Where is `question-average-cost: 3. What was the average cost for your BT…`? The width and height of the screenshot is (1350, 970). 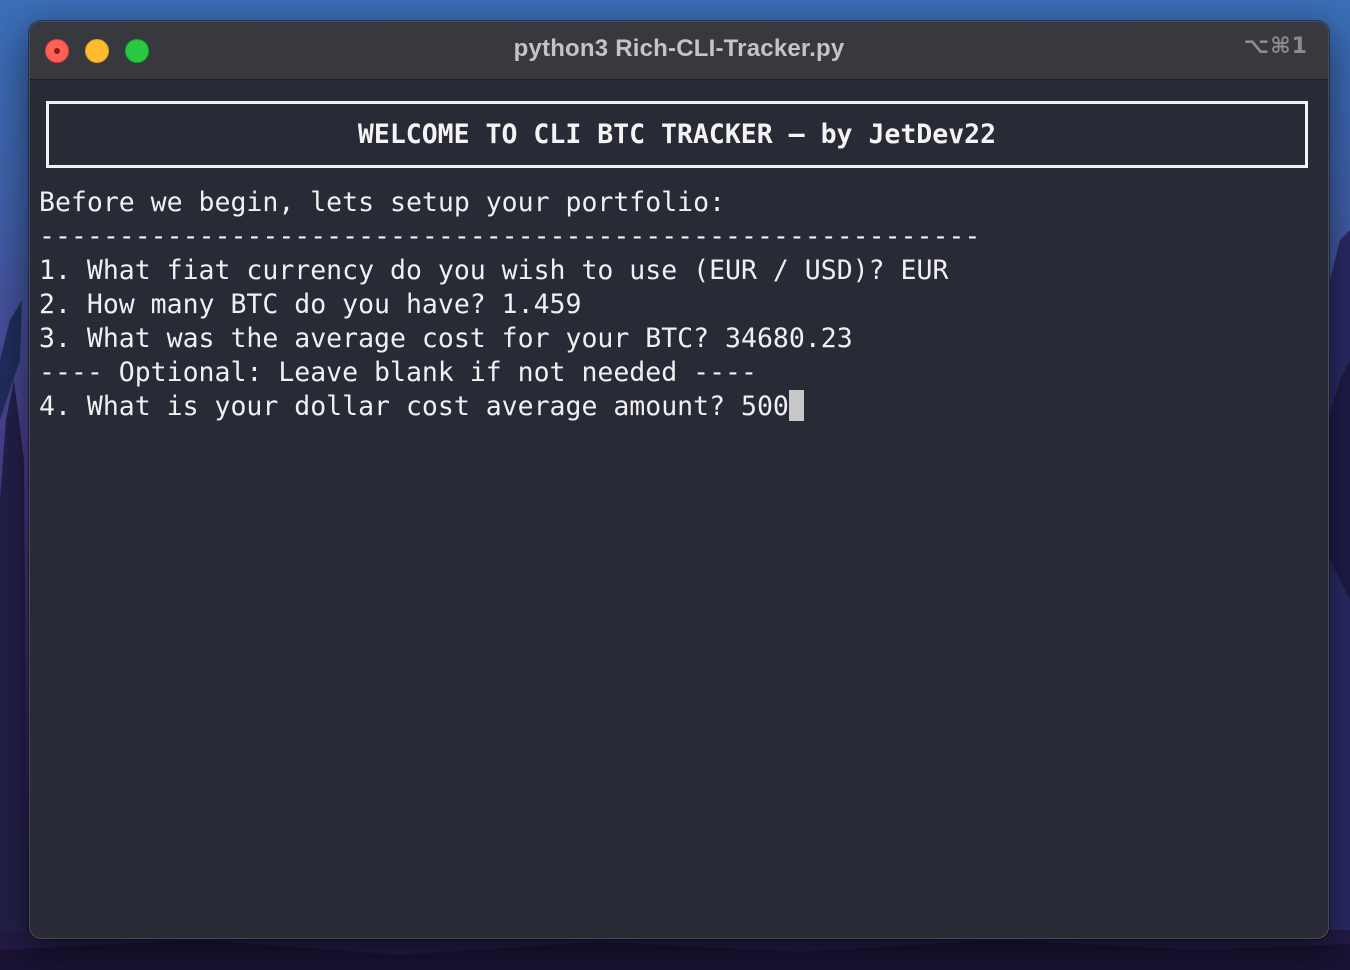 question-average-cost: 3. What was the average cost for your BT… is located at coordinates (446, 338).